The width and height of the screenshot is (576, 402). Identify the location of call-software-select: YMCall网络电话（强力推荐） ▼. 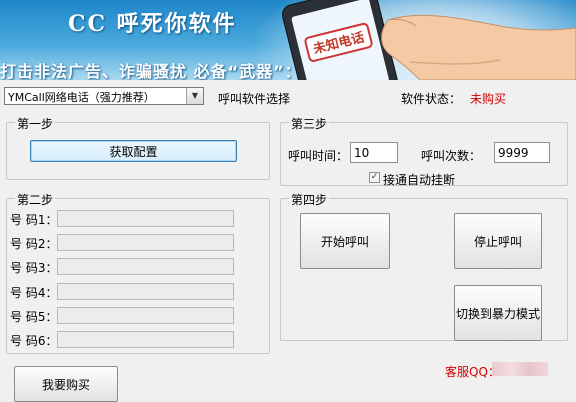
(104, 96).